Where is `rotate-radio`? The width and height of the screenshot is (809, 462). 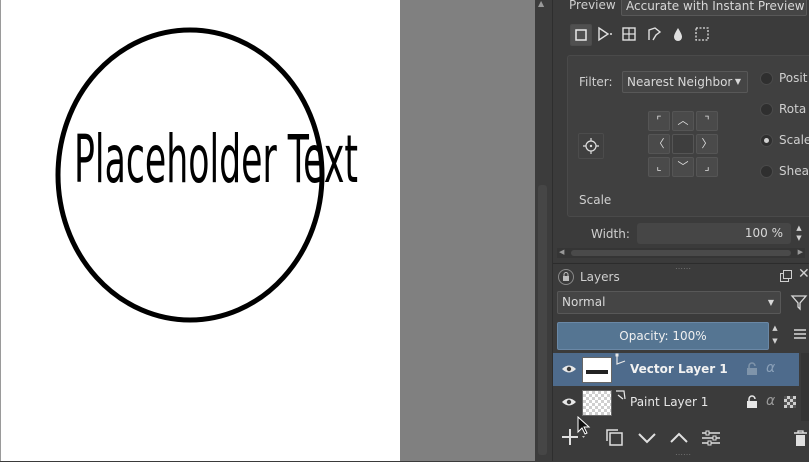 rotate-radio is located at coordinates (766, 109).